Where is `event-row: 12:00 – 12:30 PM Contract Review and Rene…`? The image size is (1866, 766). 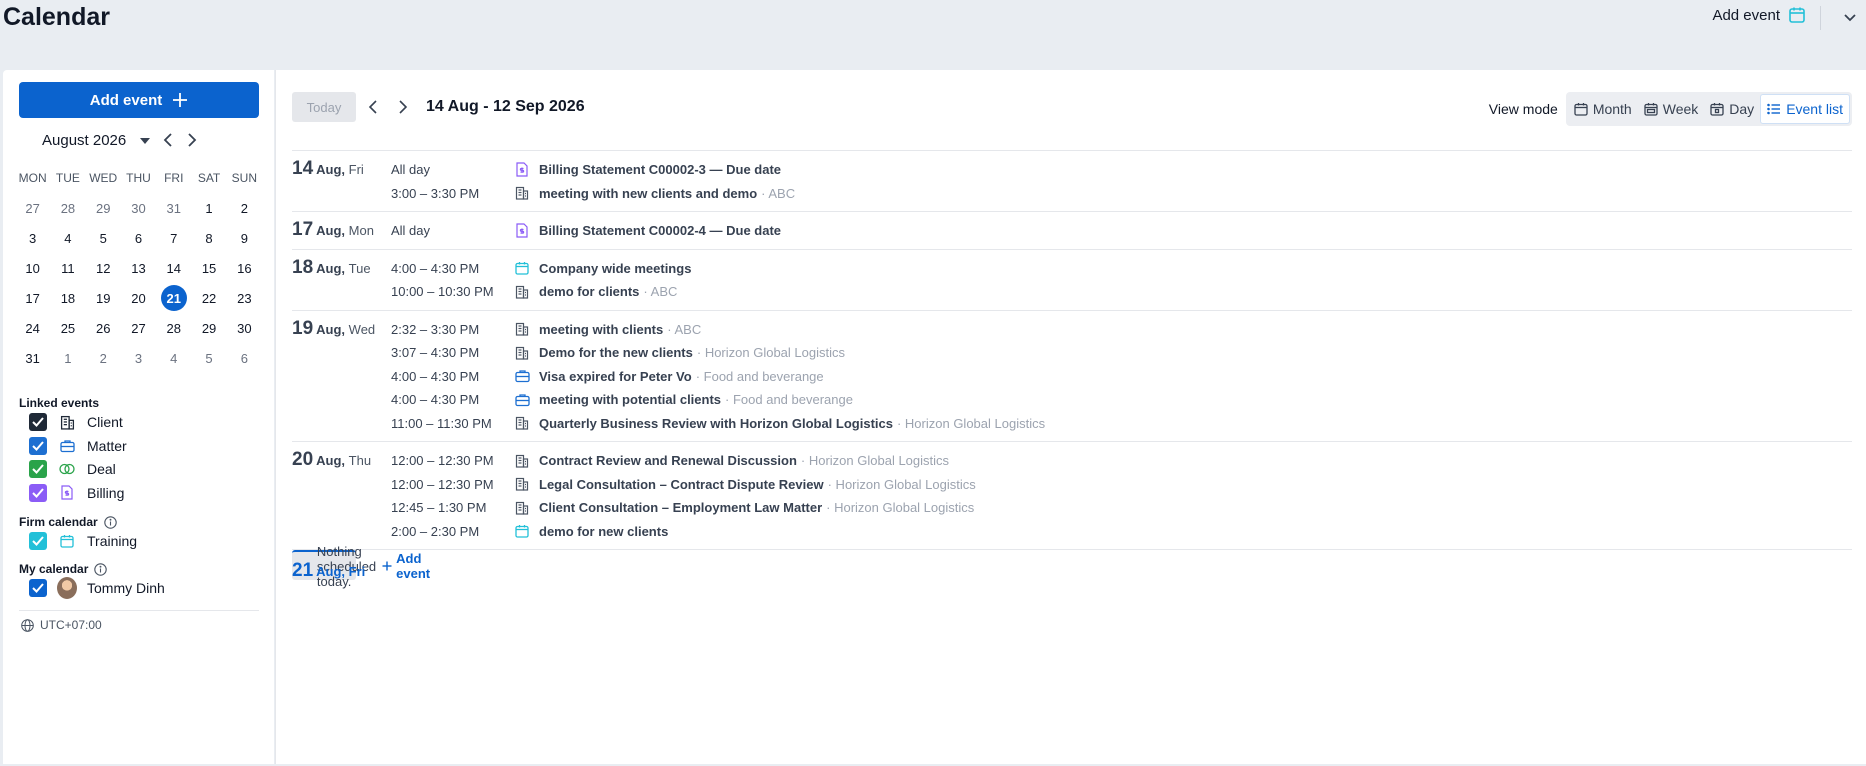
event-row: 12:00 – 12:30 PM Contract Review and Rene… is located at coordinates (1121, 461).